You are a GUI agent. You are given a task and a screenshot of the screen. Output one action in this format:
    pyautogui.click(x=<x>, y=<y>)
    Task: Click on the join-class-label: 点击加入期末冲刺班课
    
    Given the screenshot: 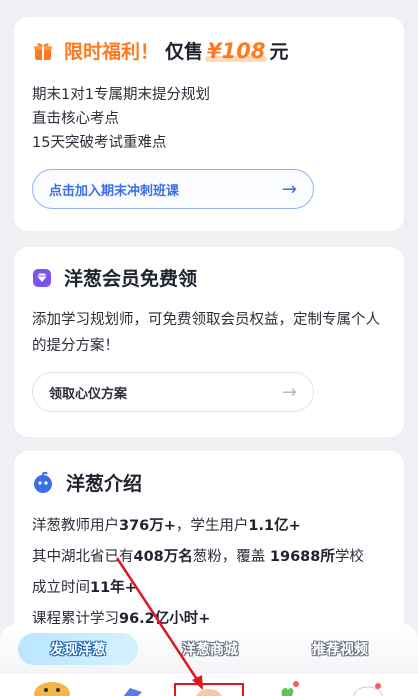 What is the action you would take?
    pyautogui.click(x=114, y=191)
    